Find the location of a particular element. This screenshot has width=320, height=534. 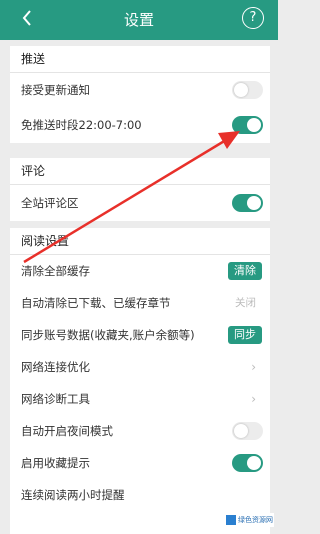

watermark-text: 绿色资源网 is located at coordinates (255, 520).